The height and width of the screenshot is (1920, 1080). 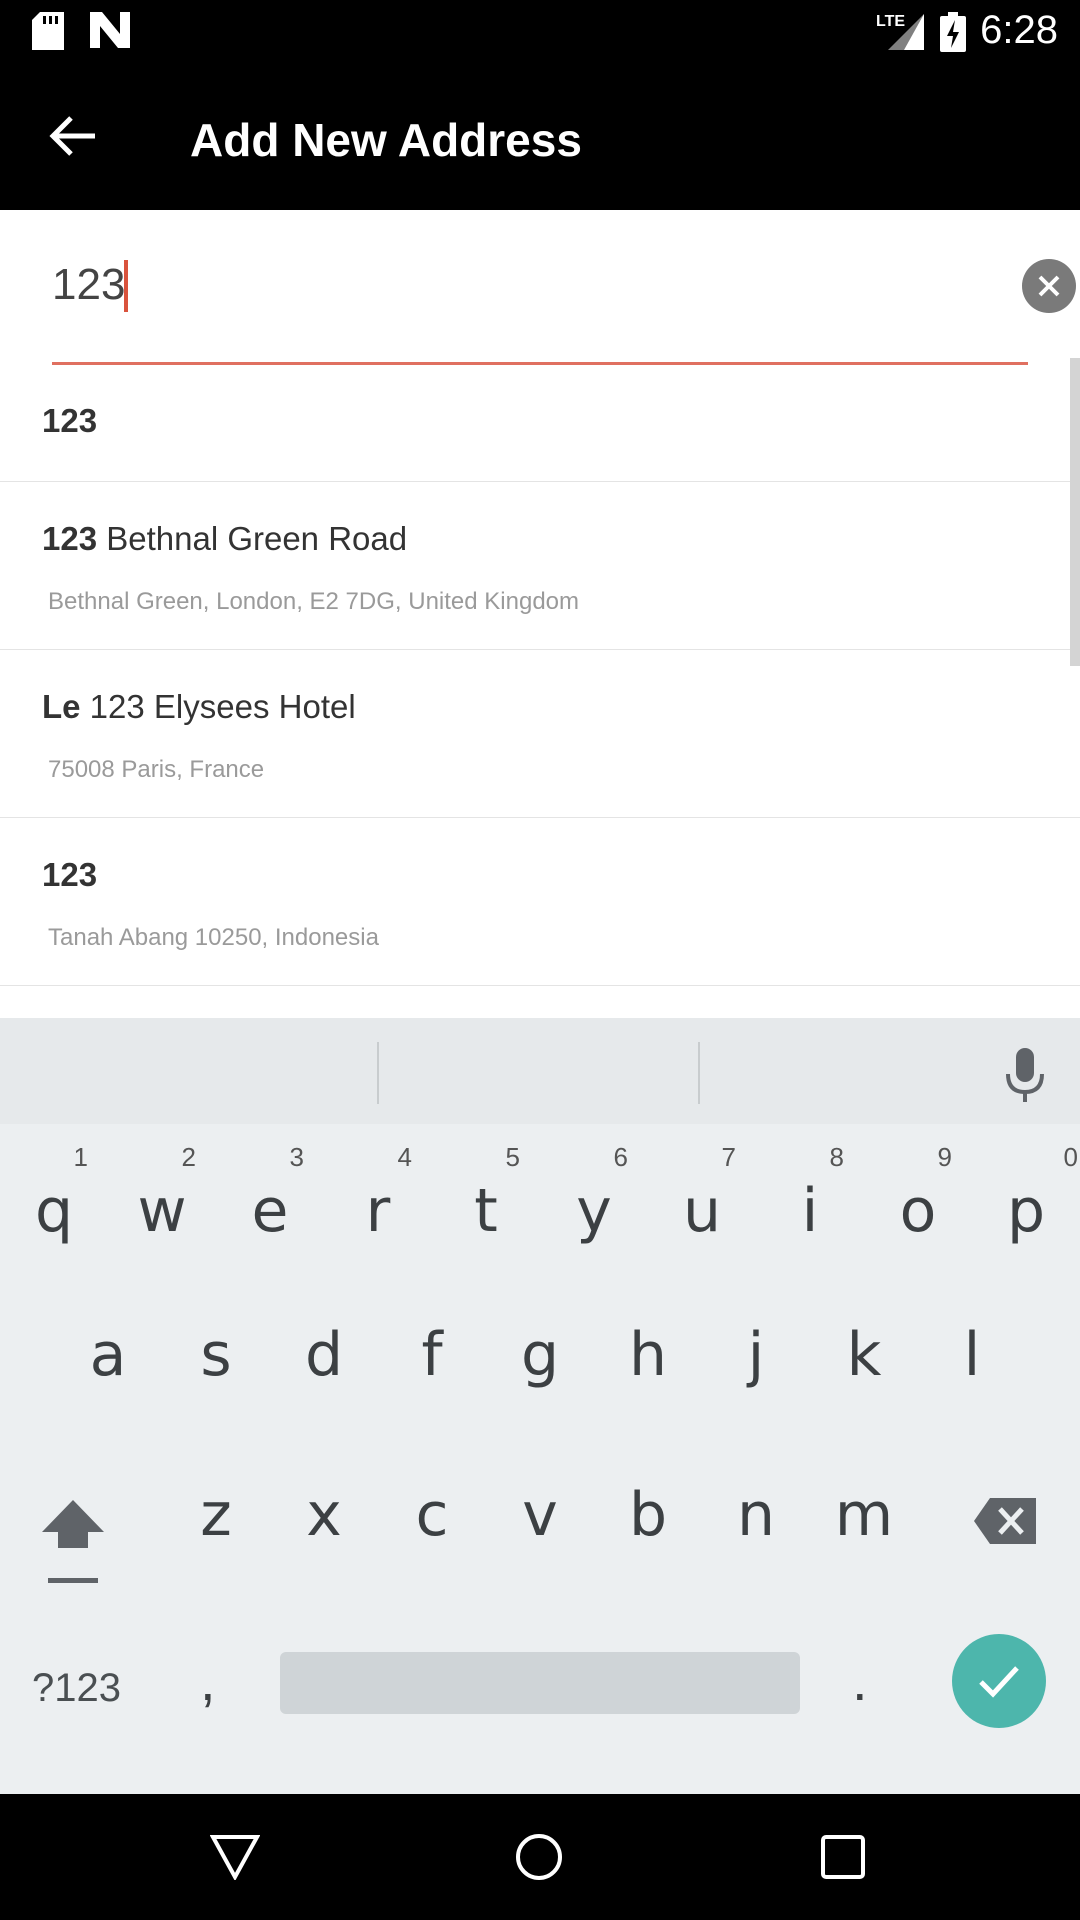 I want to click on key-s: s, so click(x=216, y=1363).